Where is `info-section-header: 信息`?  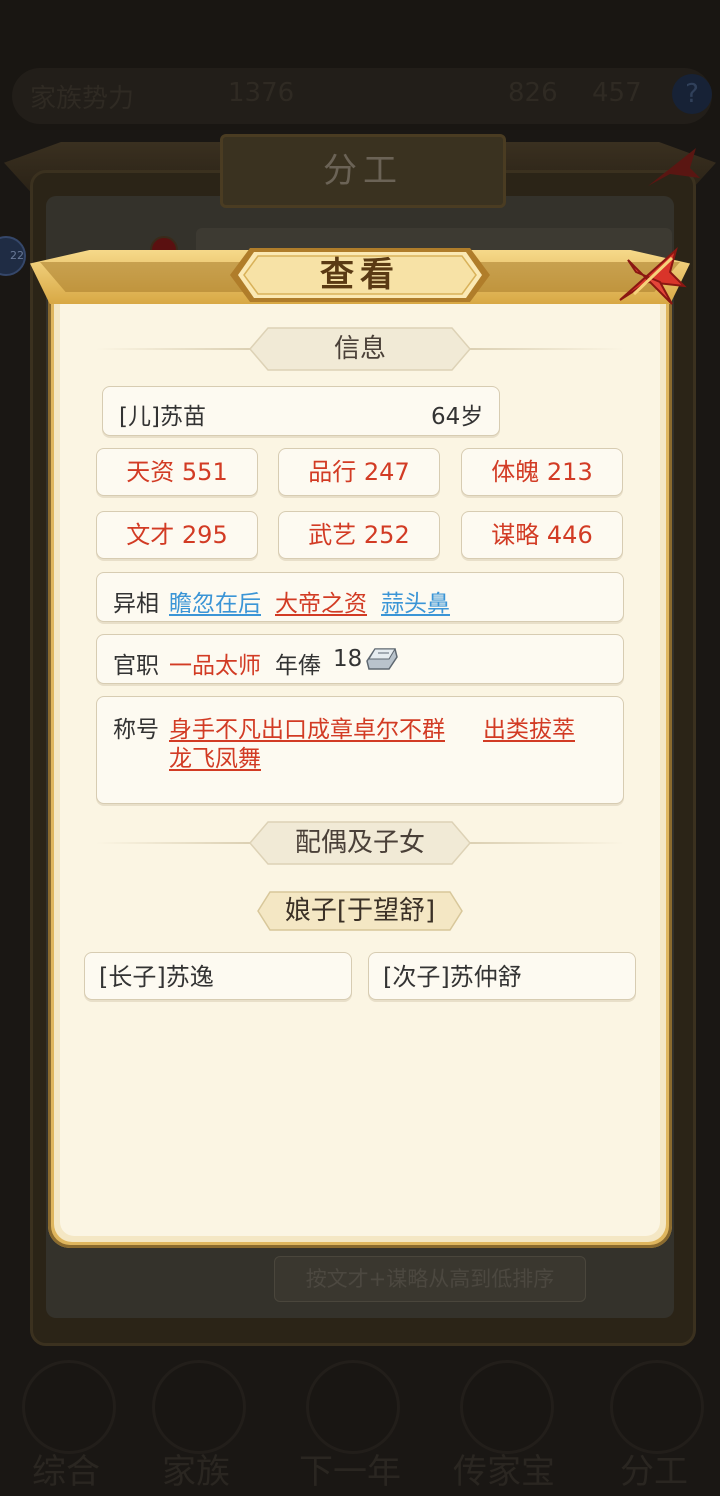 info-section-header: 信息 is located at coordinates (360, 349).